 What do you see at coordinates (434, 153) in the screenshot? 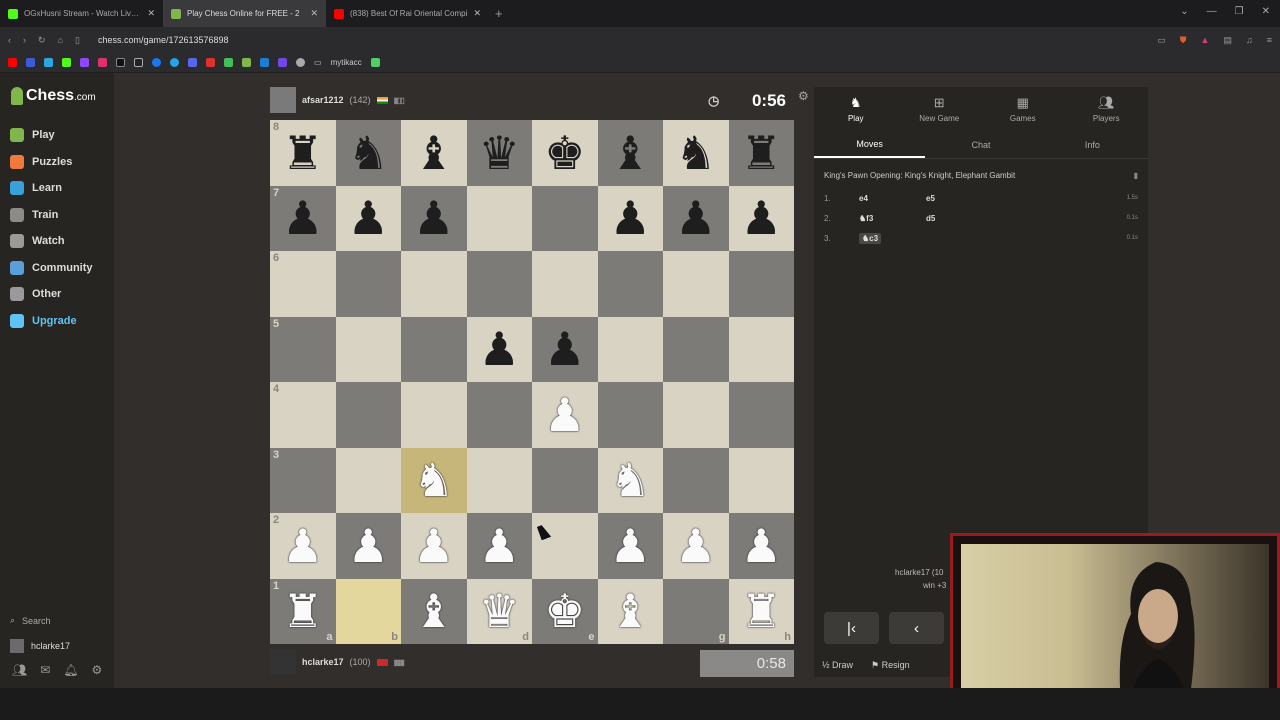
I see `square-c8: ♝` at bounding box center [434, 153].